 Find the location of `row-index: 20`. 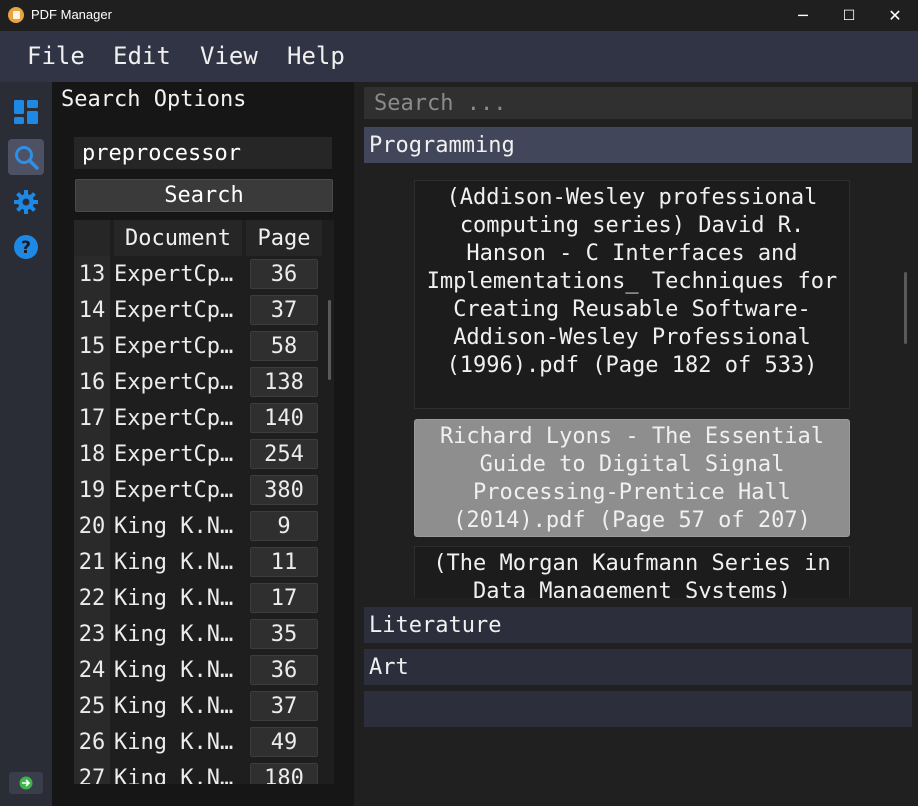

row-index: 20 is located at coordinates (92, 526).